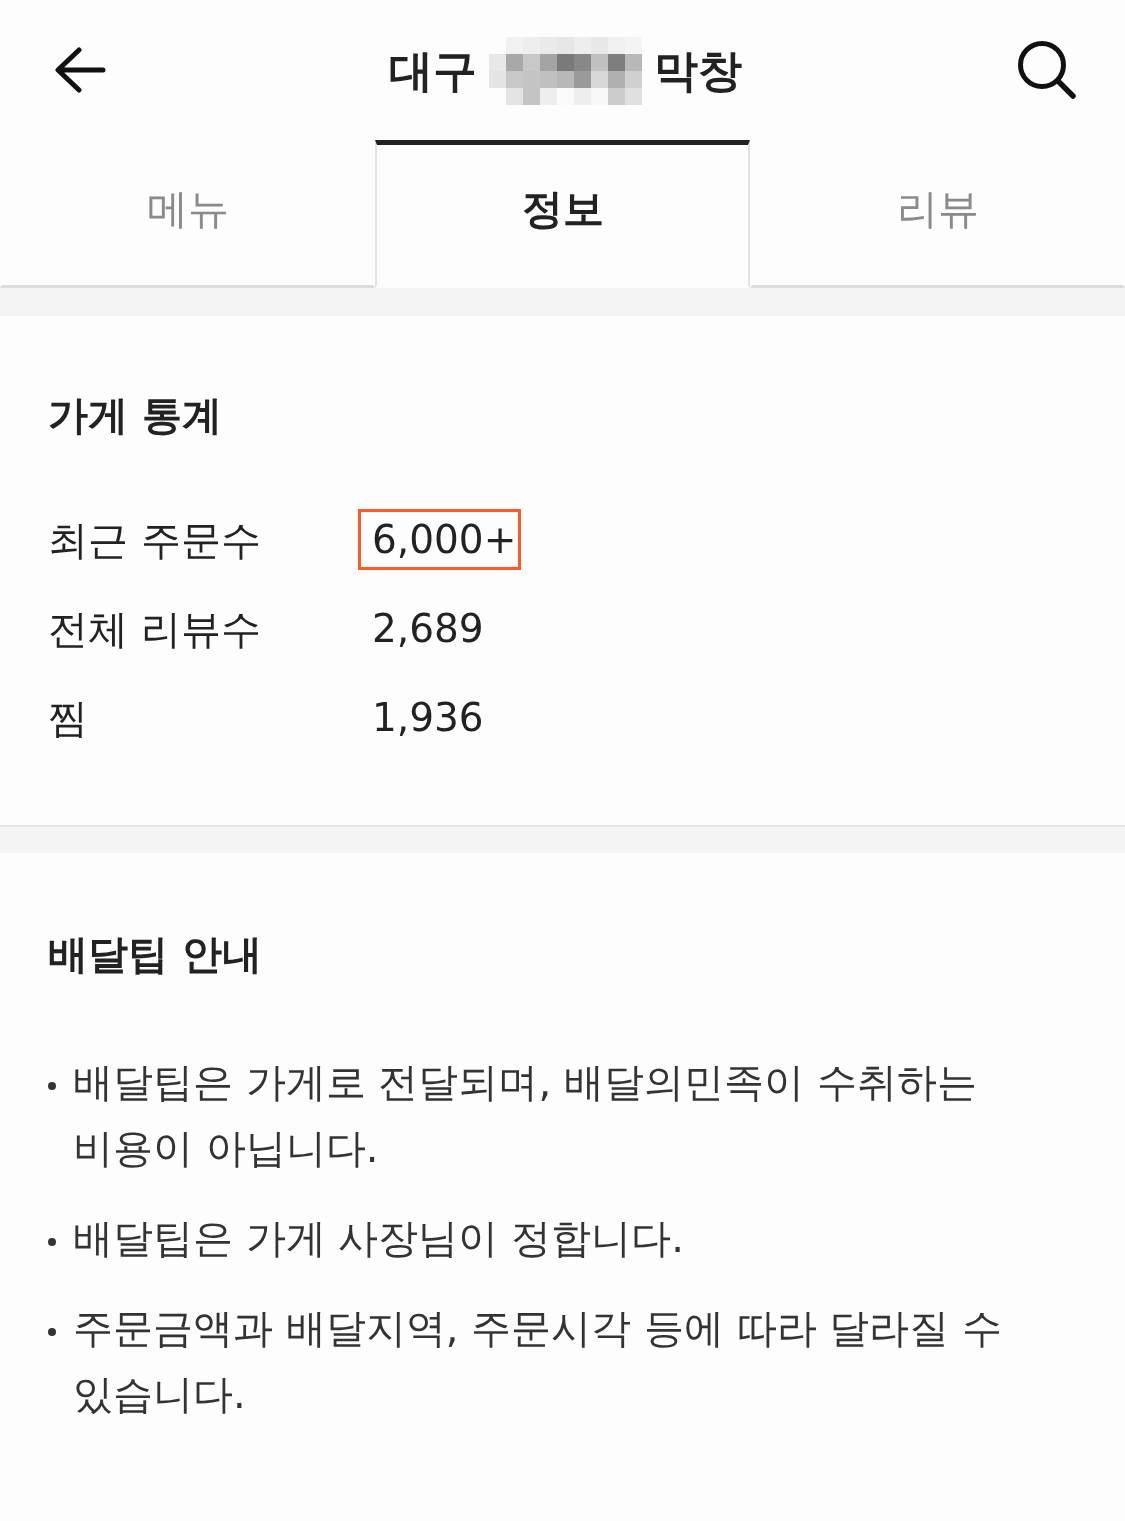 The width and height of the screenshot is (1125, 1521). What do you see at coordinates (379, 1238) in the screenshot?
I see `tip-text: 배달팁은 가게 사장님이 정합니다.` at bounding box center [379, 1238].